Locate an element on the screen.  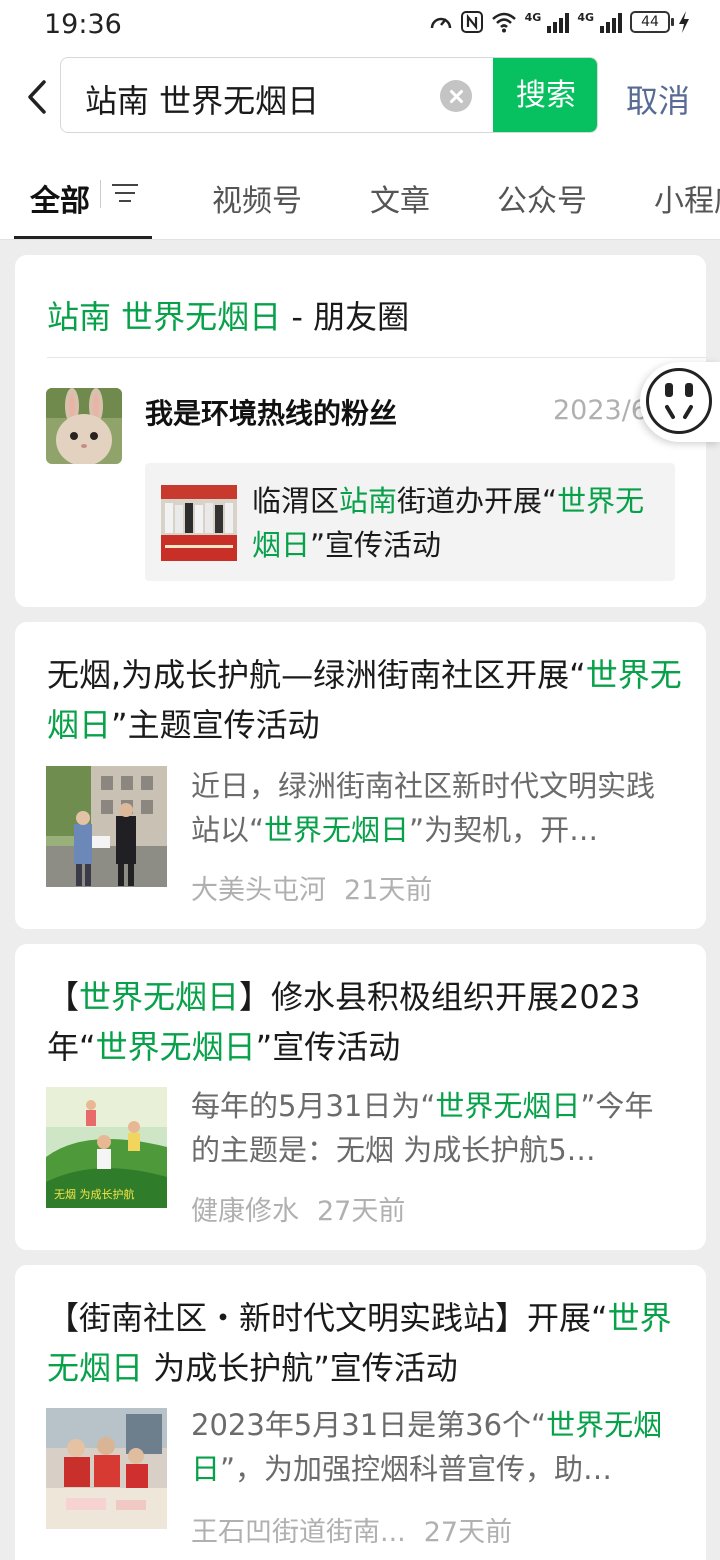
article-title: 【世界无烟日】修水县积极组织开展2023年“世界无烟日”宣传活动 is located at coordinates (367, 1022).